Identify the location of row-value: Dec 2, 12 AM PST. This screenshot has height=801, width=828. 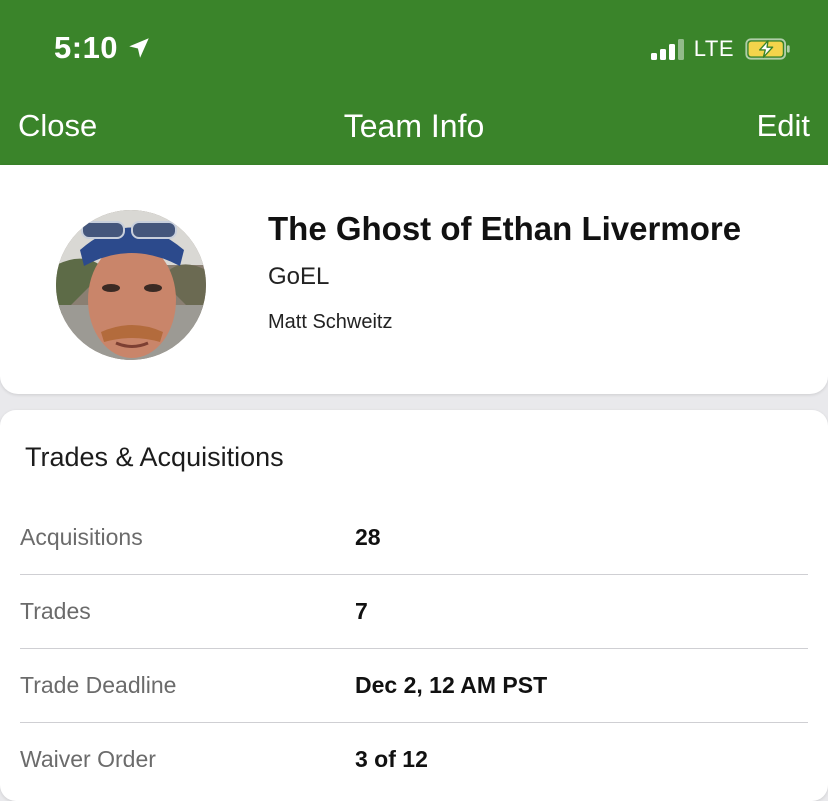
(451, 684).